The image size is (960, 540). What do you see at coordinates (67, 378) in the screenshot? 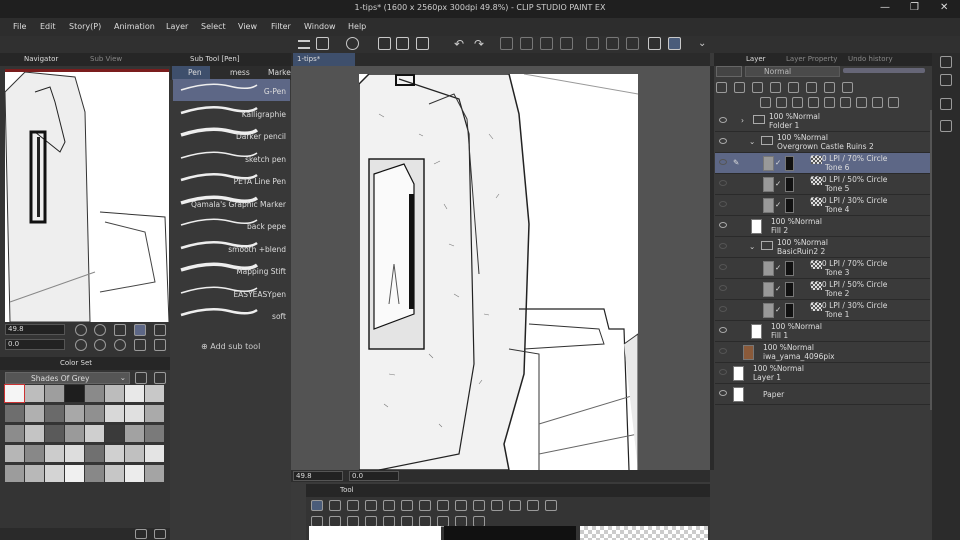
I see `color-set-dropdown: Shades Of Grey ⌄` at bounding box center [67, 378].